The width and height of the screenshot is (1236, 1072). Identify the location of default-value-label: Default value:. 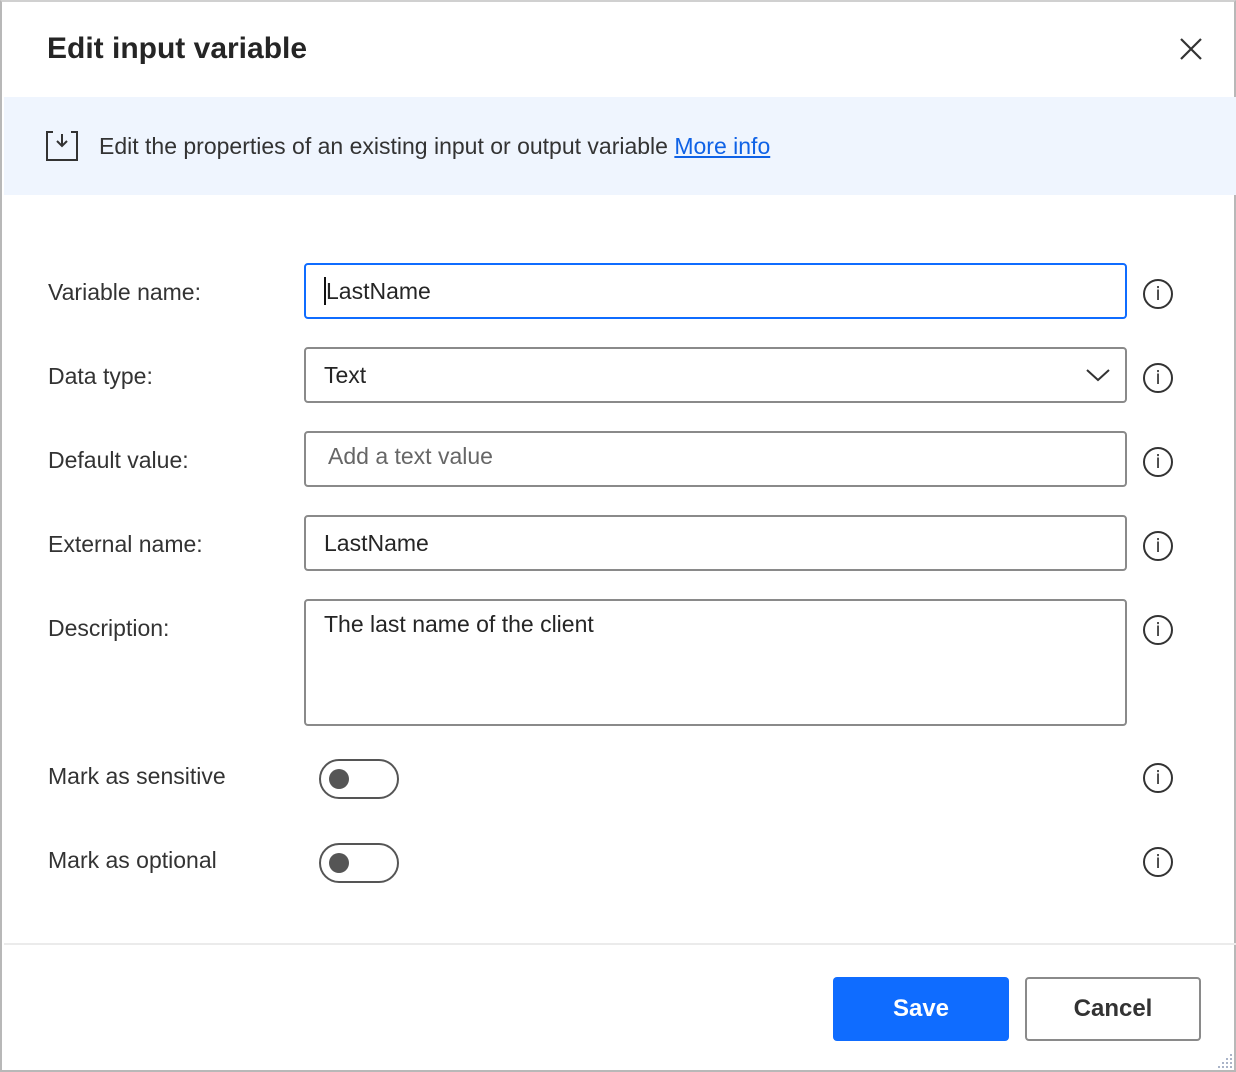
(118, 460).